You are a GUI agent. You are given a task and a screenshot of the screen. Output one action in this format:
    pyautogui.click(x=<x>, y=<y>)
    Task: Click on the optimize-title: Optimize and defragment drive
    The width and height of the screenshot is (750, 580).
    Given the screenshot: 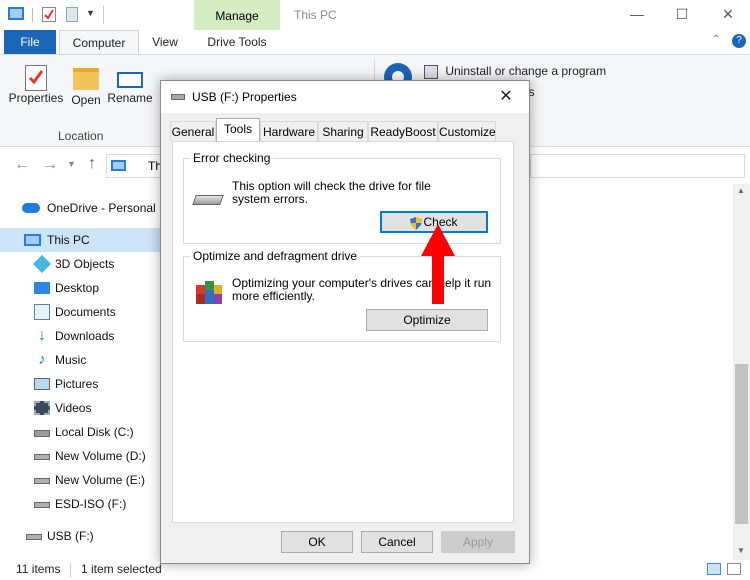 What is the action you would take?
    pyautogui.click(x=275, y=256)
    